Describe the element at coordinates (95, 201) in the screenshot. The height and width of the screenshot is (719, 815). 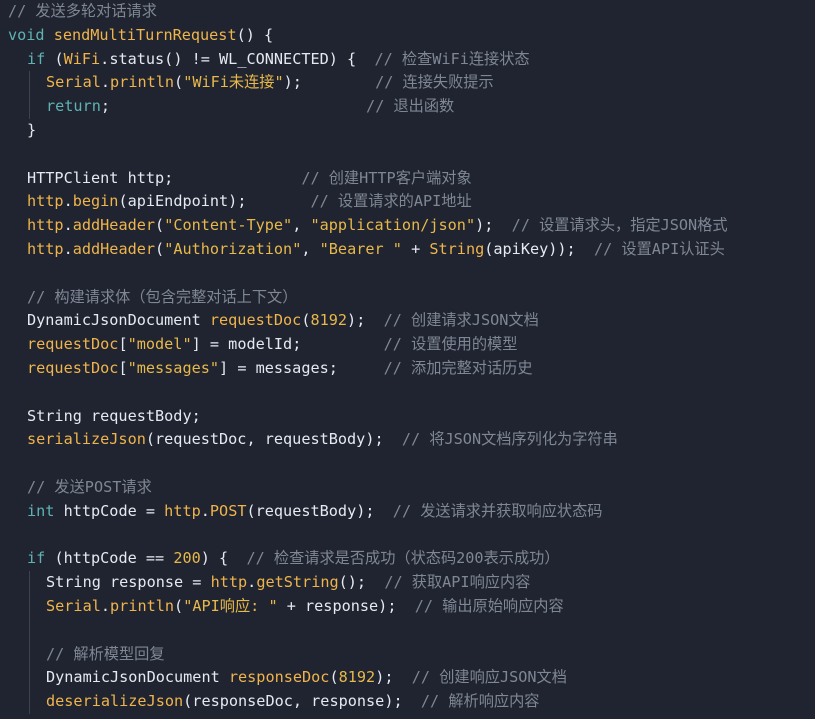
I see `code-token-func: begin` at that location.